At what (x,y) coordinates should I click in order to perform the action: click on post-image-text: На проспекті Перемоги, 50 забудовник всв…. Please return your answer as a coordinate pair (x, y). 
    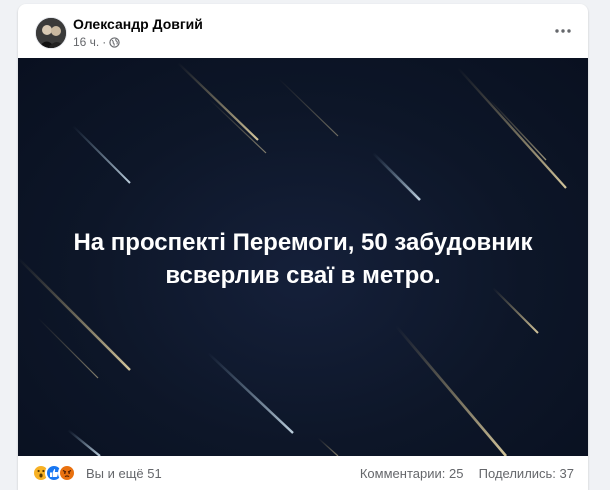
    Looking at the image, I should click on (303, 259).